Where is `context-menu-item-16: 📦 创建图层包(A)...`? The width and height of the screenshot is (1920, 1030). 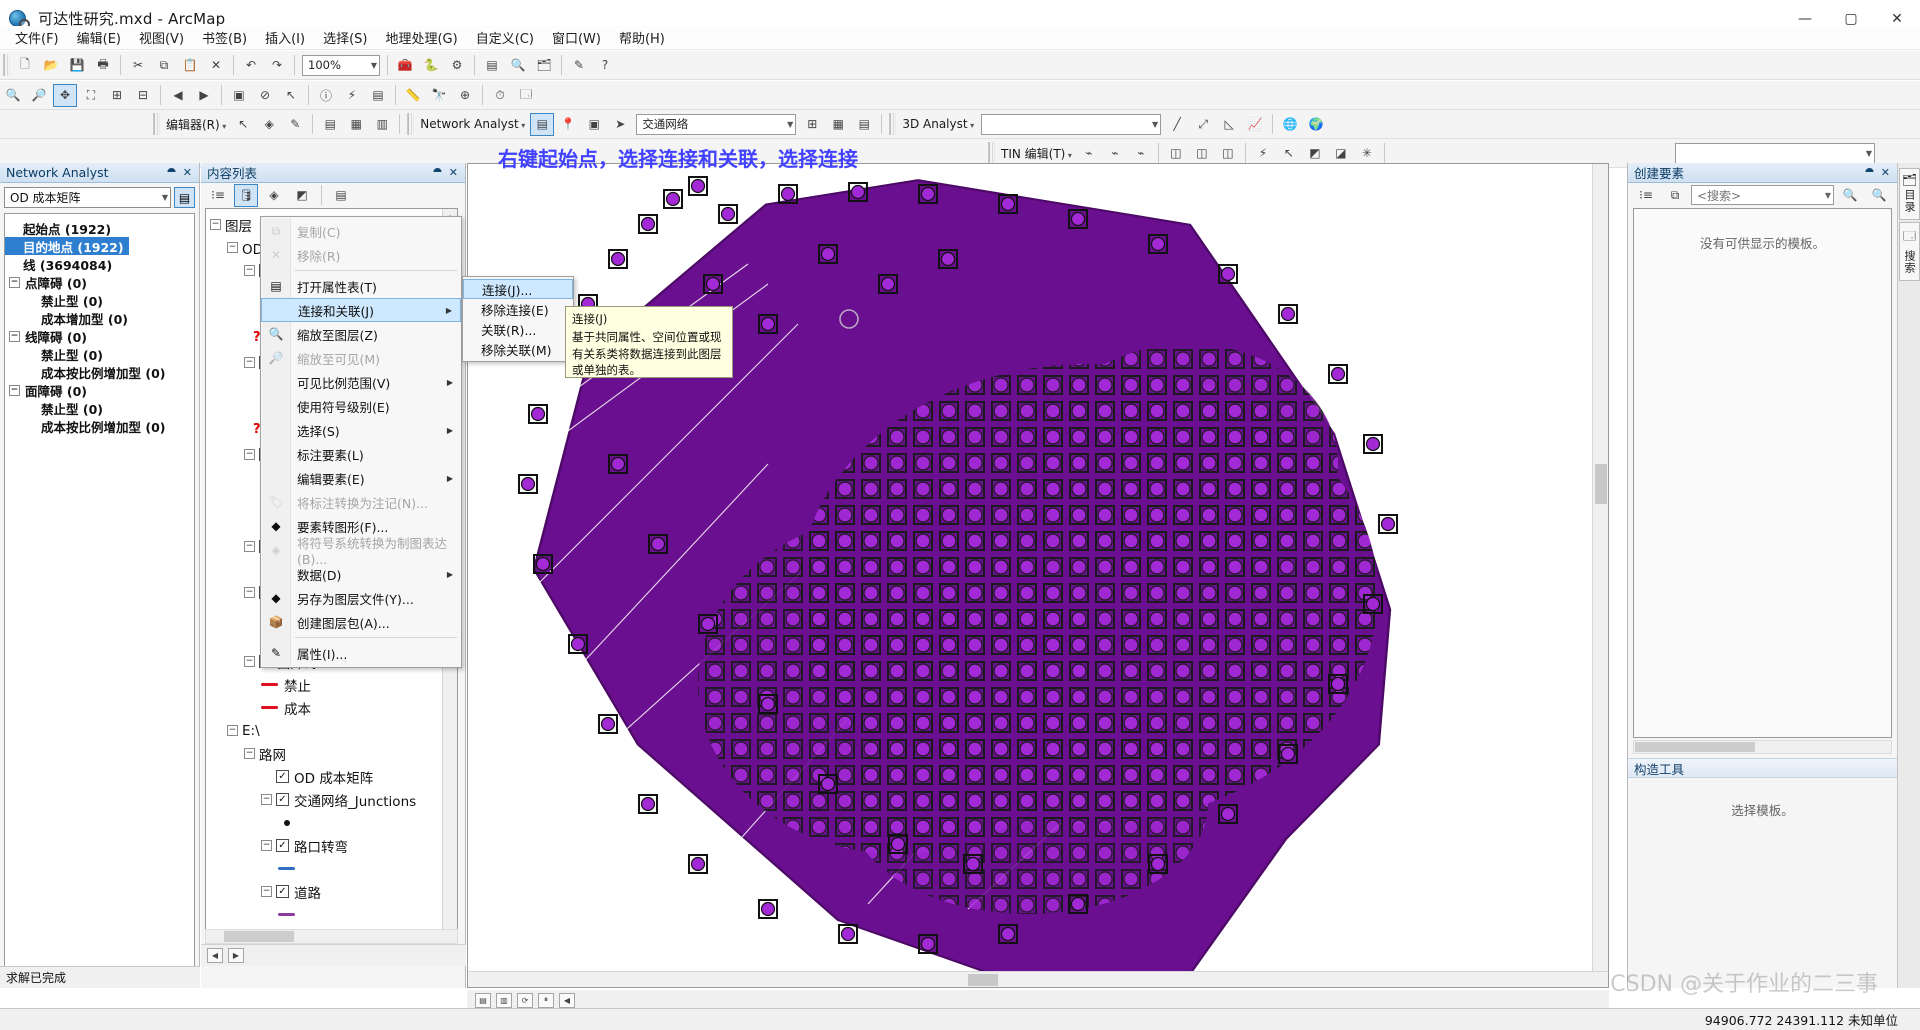
context-menu-item-16: 📦 创建图层包(A)... is located at coordinates (361, 622).